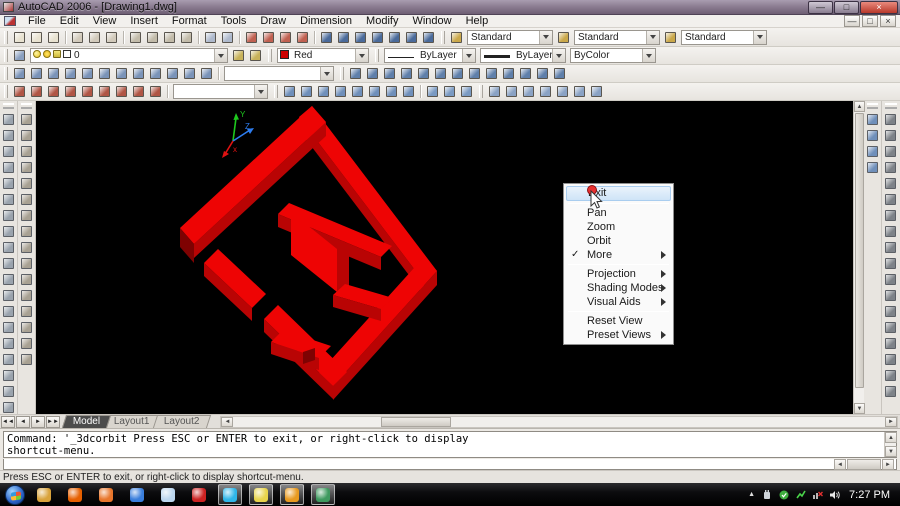 This screenshot has height=506, width=900. What do you see at coordinates (648, 55) in the screenshot?
I see `plot-style-dropdown-arrow` at bounding box center [648, 55].